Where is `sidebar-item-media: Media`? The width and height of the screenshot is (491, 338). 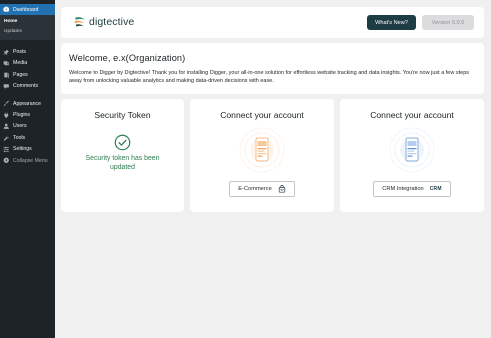 sidebar-item-media: Media is located at coordinates (27, 63).